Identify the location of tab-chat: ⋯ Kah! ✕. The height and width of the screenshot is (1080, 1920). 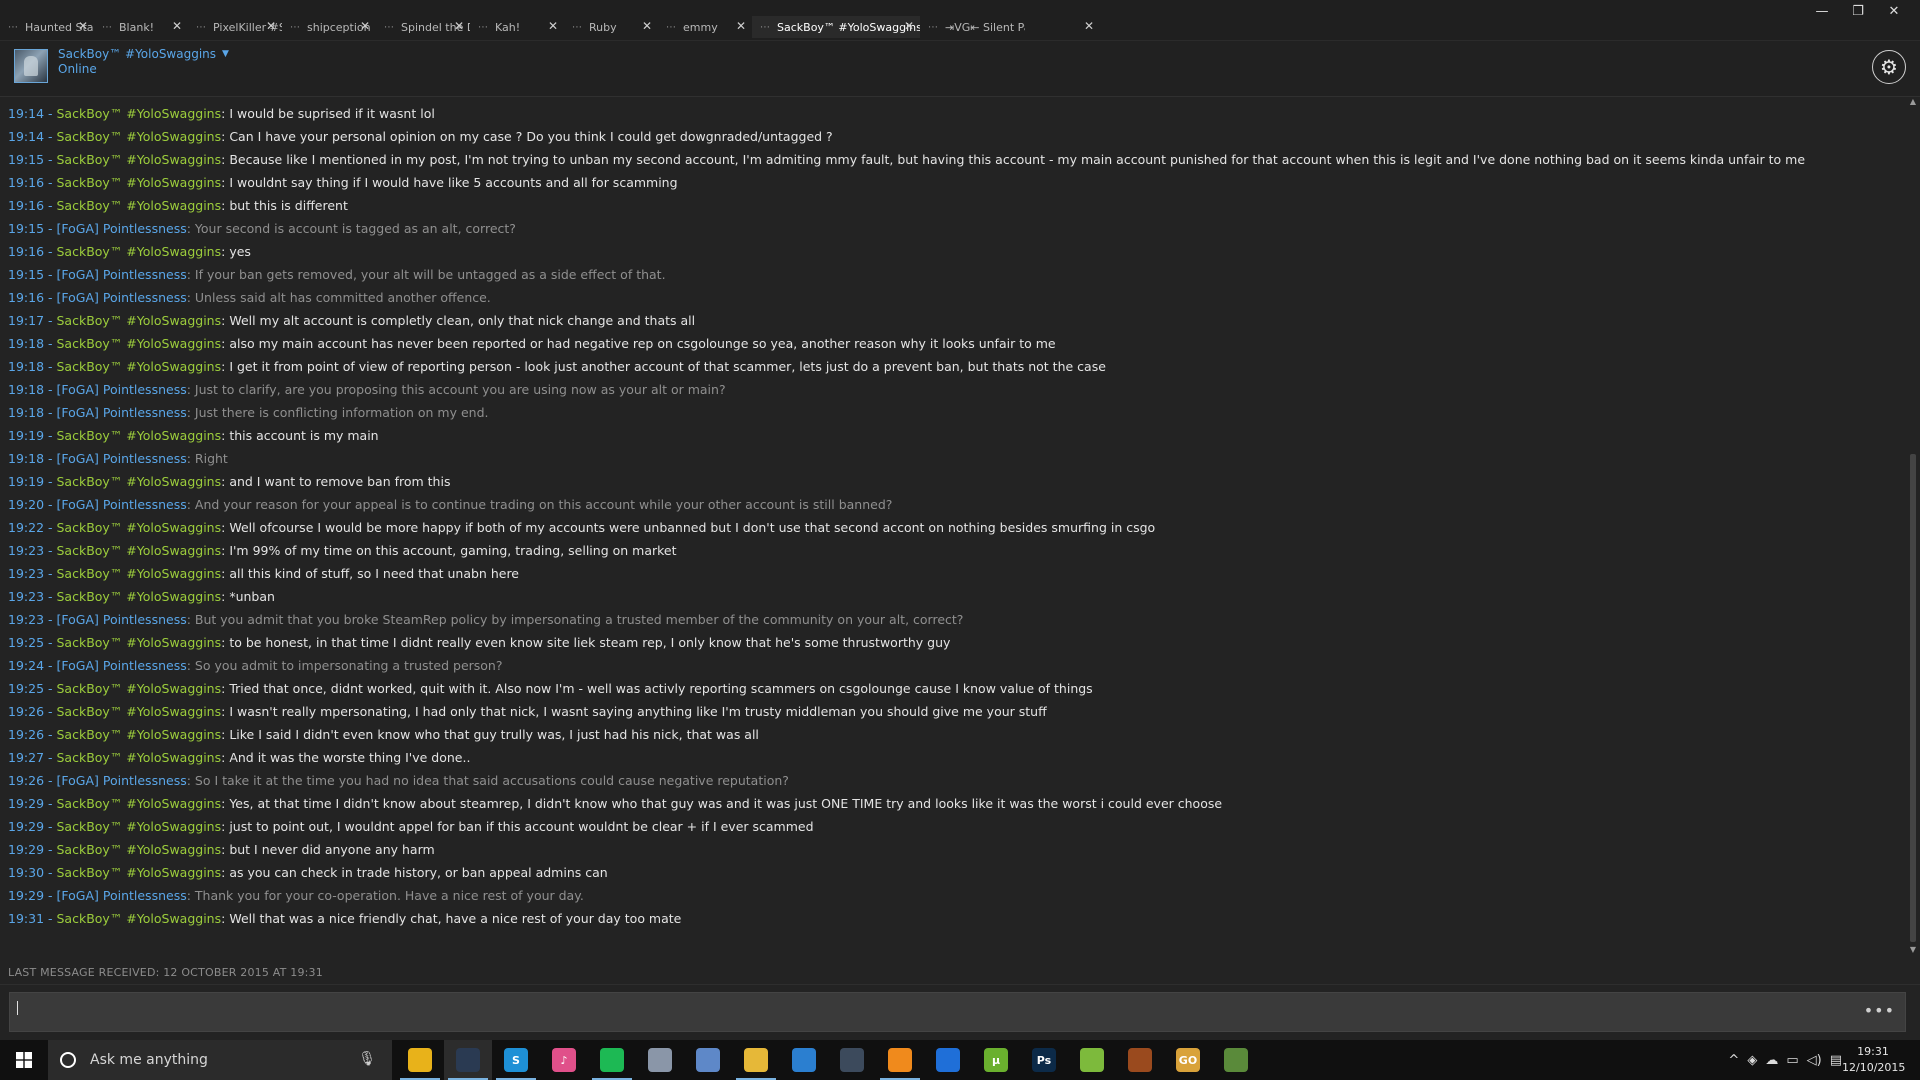
(517, 27).